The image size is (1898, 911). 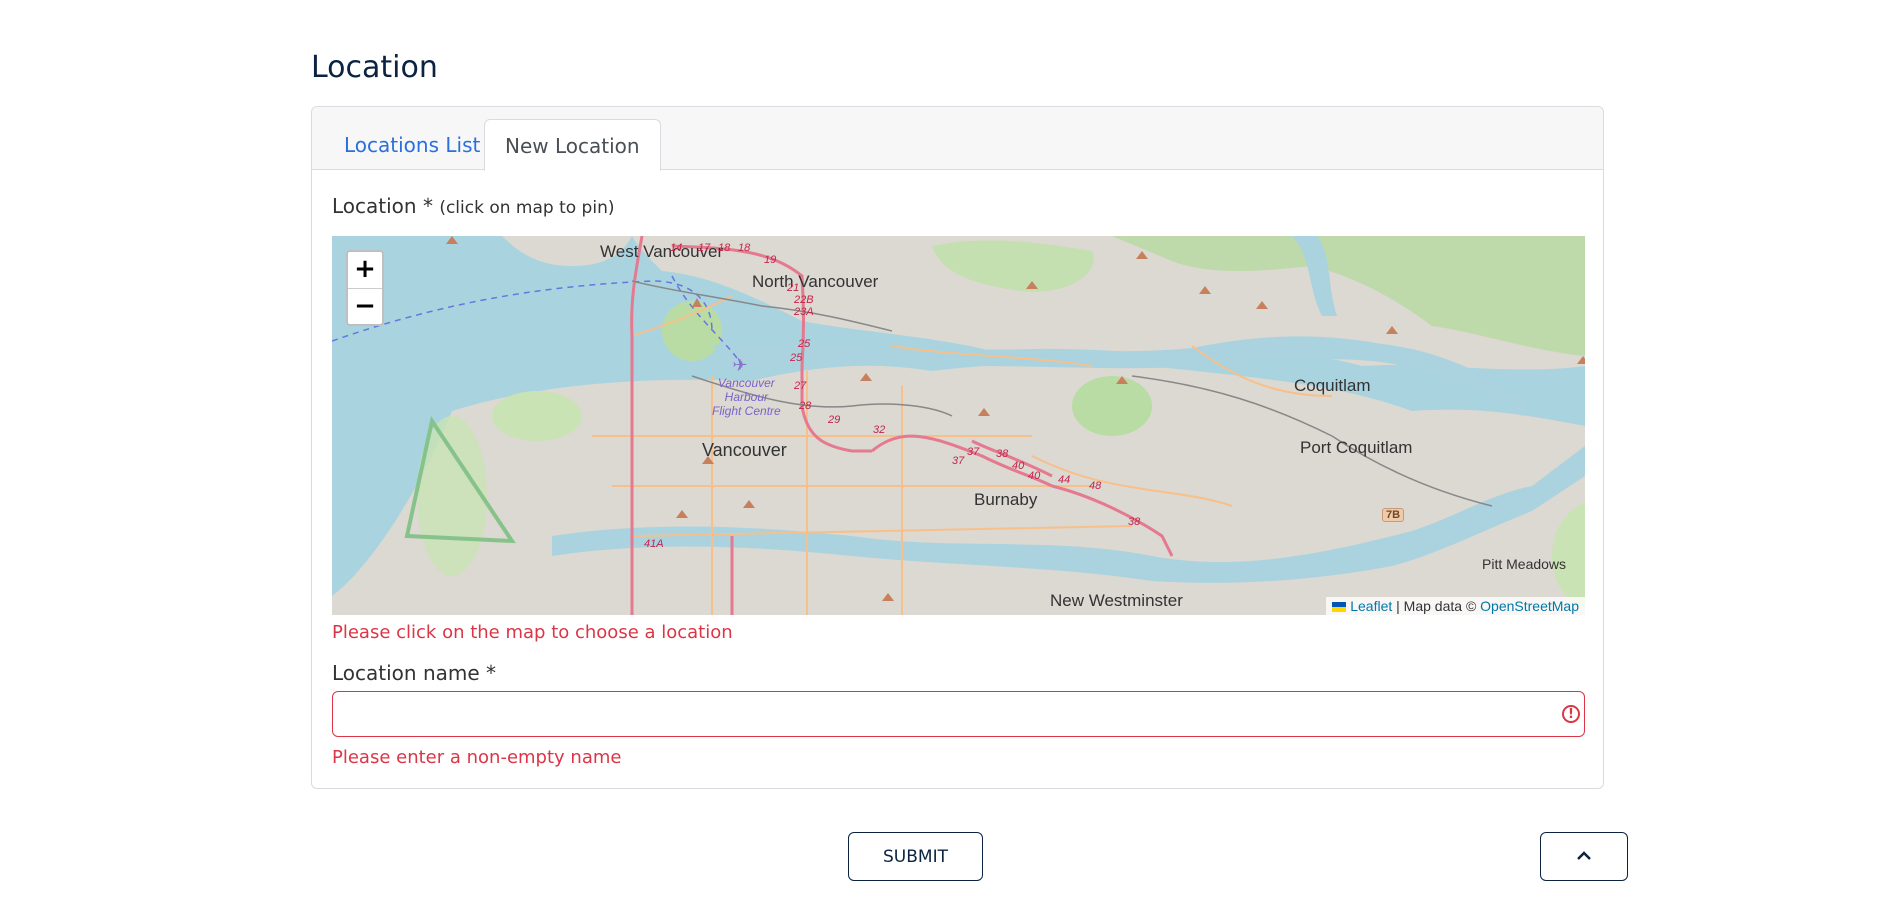 I want to click on map-label-port-coquitlam: Port Coquitlam, so click(x=1356, y=447).